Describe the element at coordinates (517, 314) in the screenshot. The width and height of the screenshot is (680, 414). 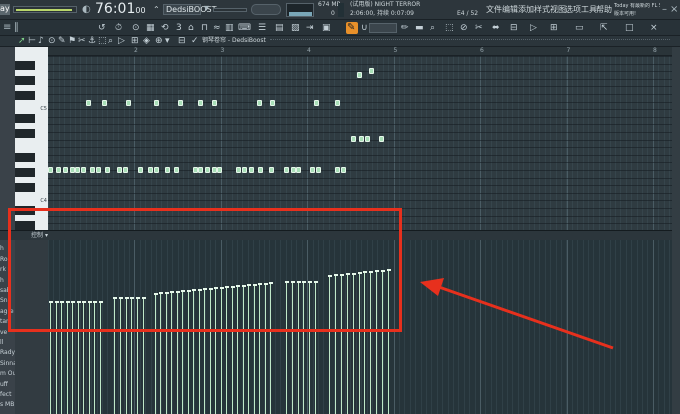
I see `annotation-arrow` at that location.